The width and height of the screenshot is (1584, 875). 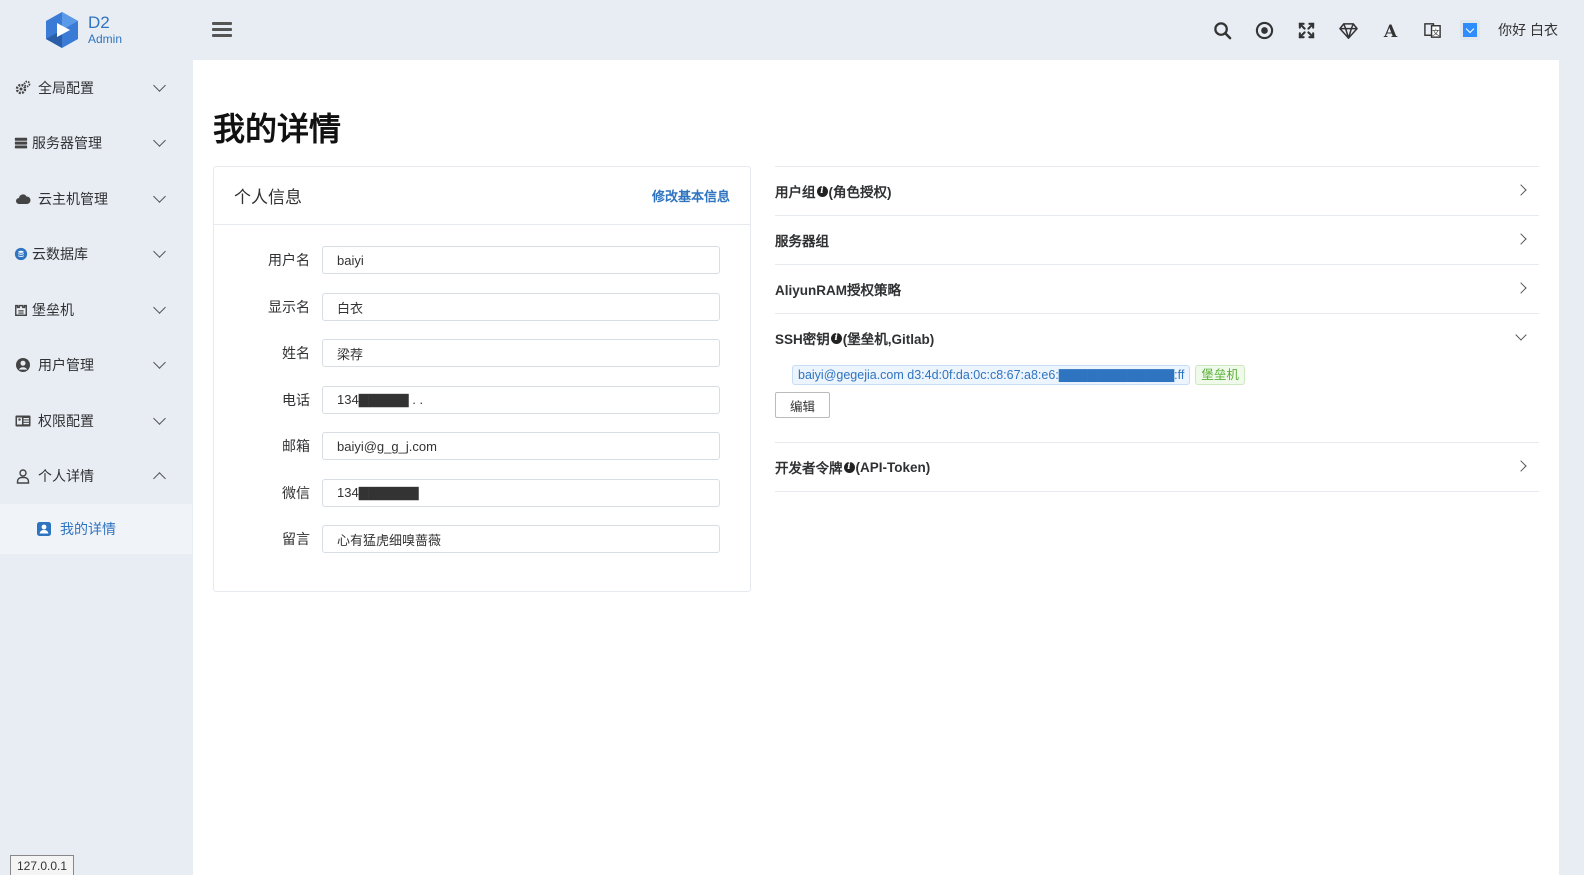 What do you see at coordinates (60, 254) in the screenshot?
I see `sidebar-item-label: 云数据库` at bounding box center [60, 254].